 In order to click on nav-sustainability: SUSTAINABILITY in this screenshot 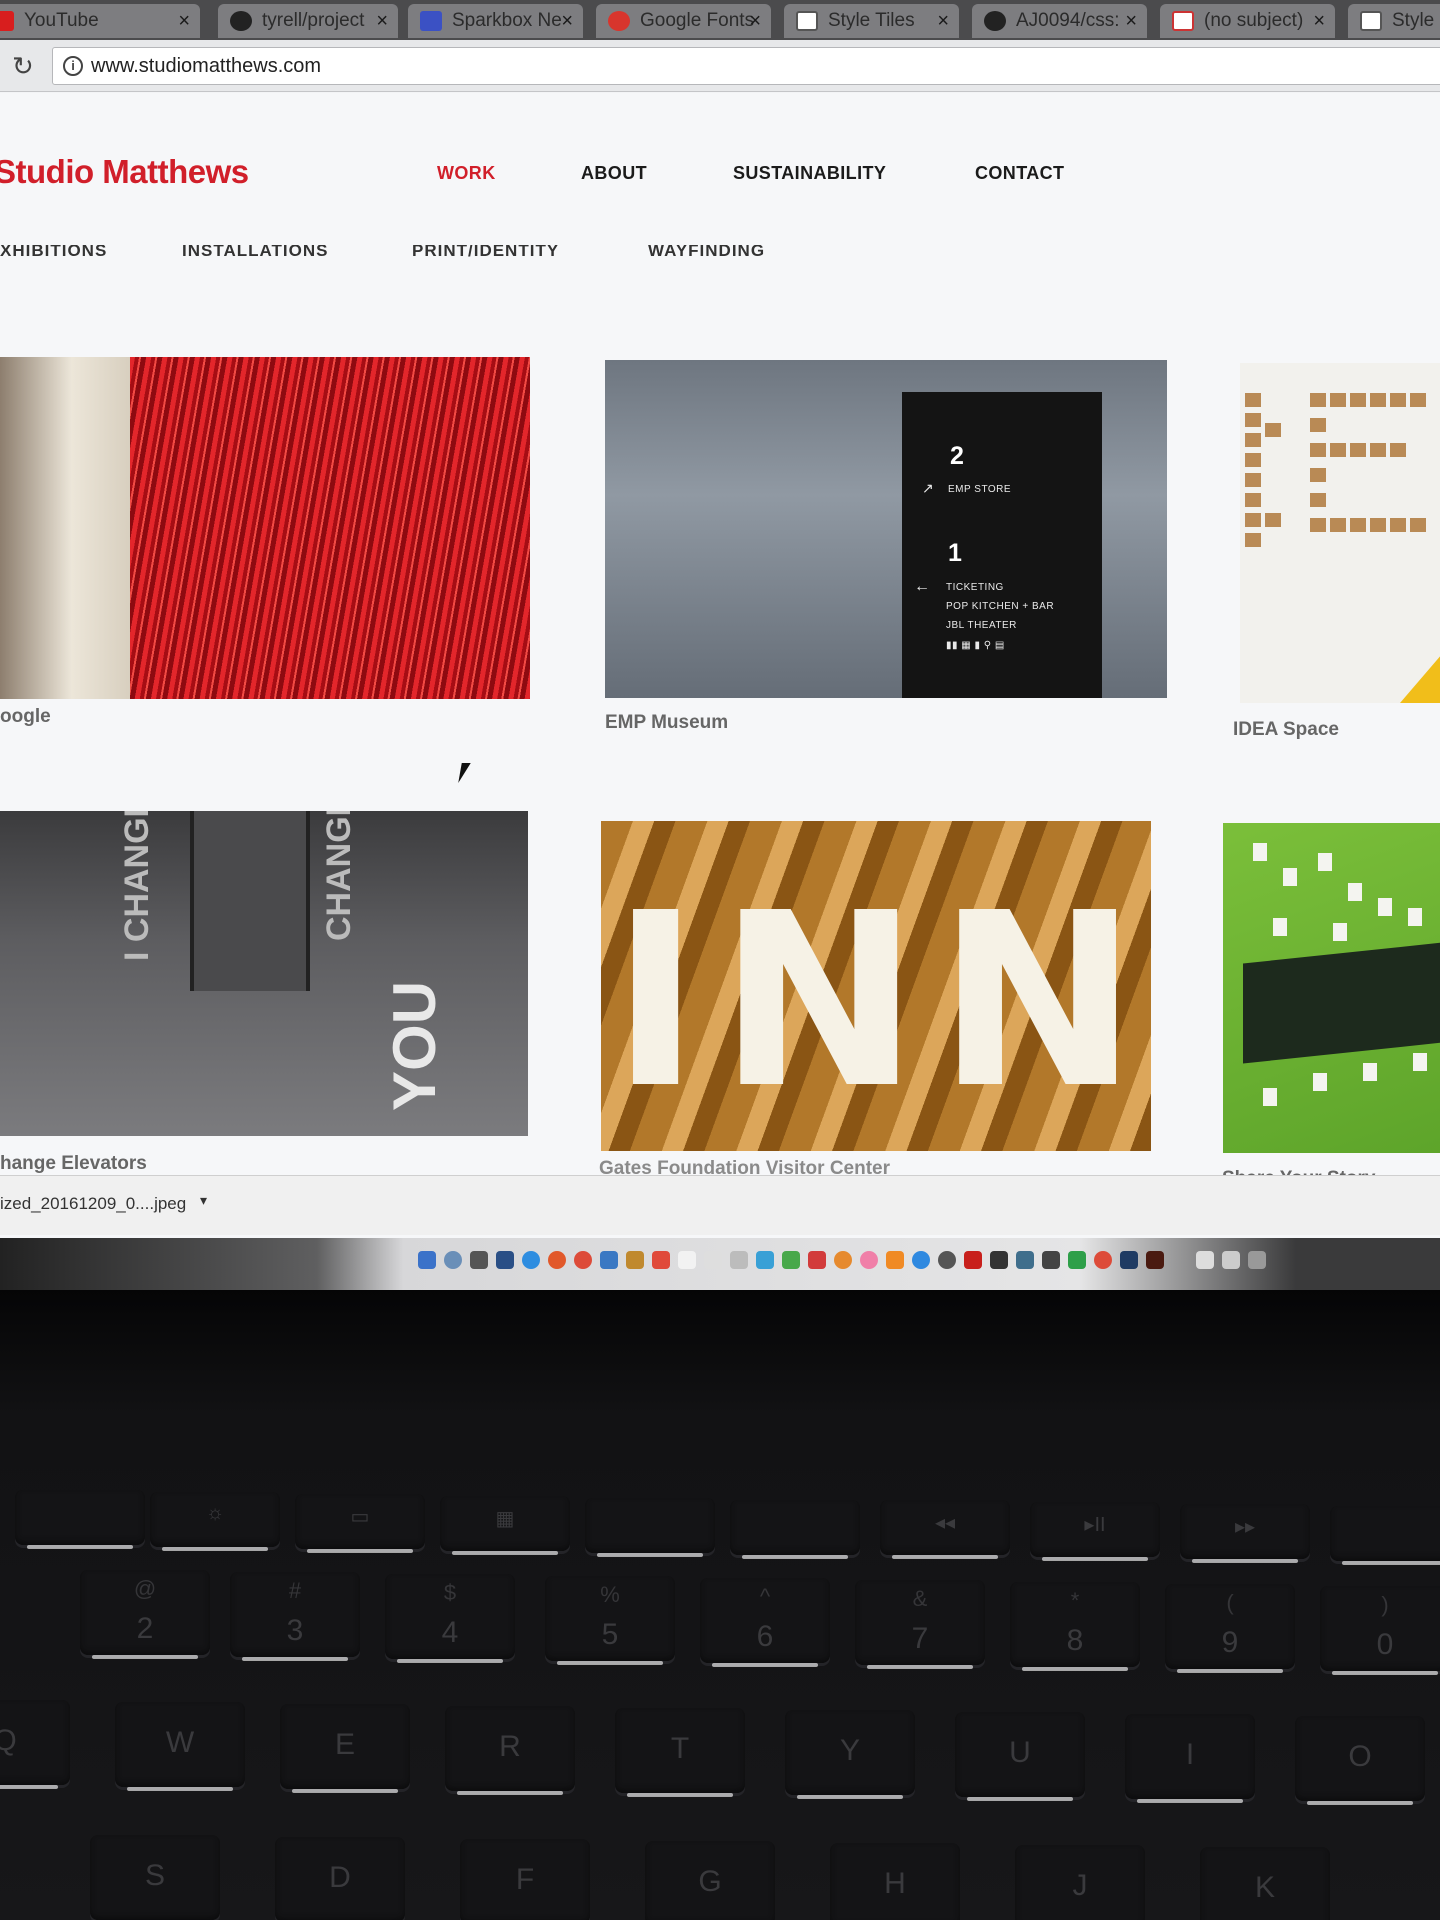, I will do `click(809, 173)`.